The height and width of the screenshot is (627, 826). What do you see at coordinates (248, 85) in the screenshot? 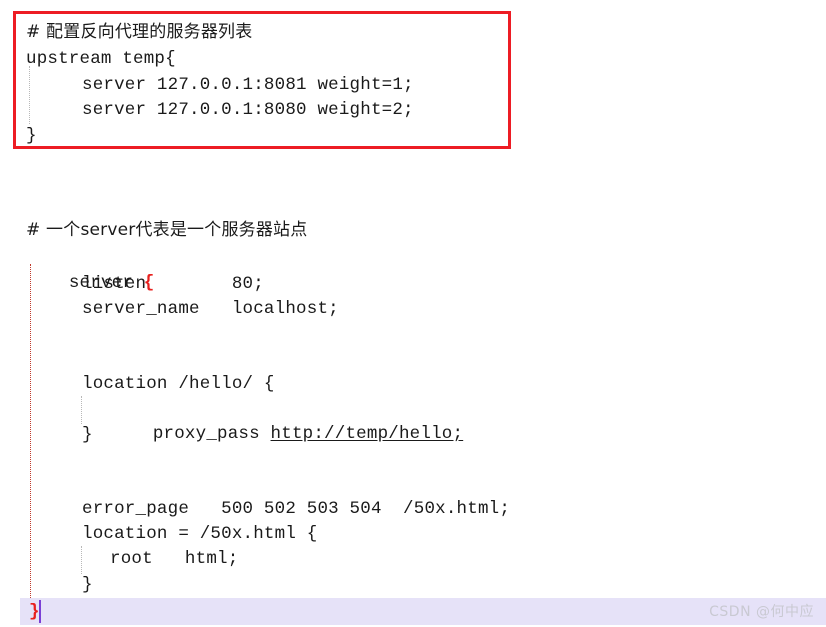
I see `code-line-upstream-server-8081: server 127.0.0.1:8081 weight=1;` at bounding box center [248, 85].